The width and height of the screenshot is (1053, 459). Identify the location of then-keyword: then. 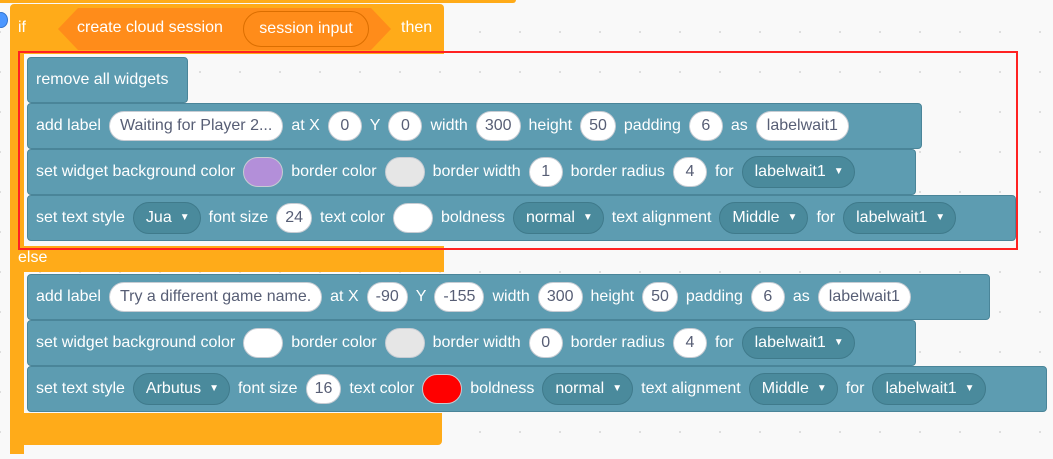
(417, 27).